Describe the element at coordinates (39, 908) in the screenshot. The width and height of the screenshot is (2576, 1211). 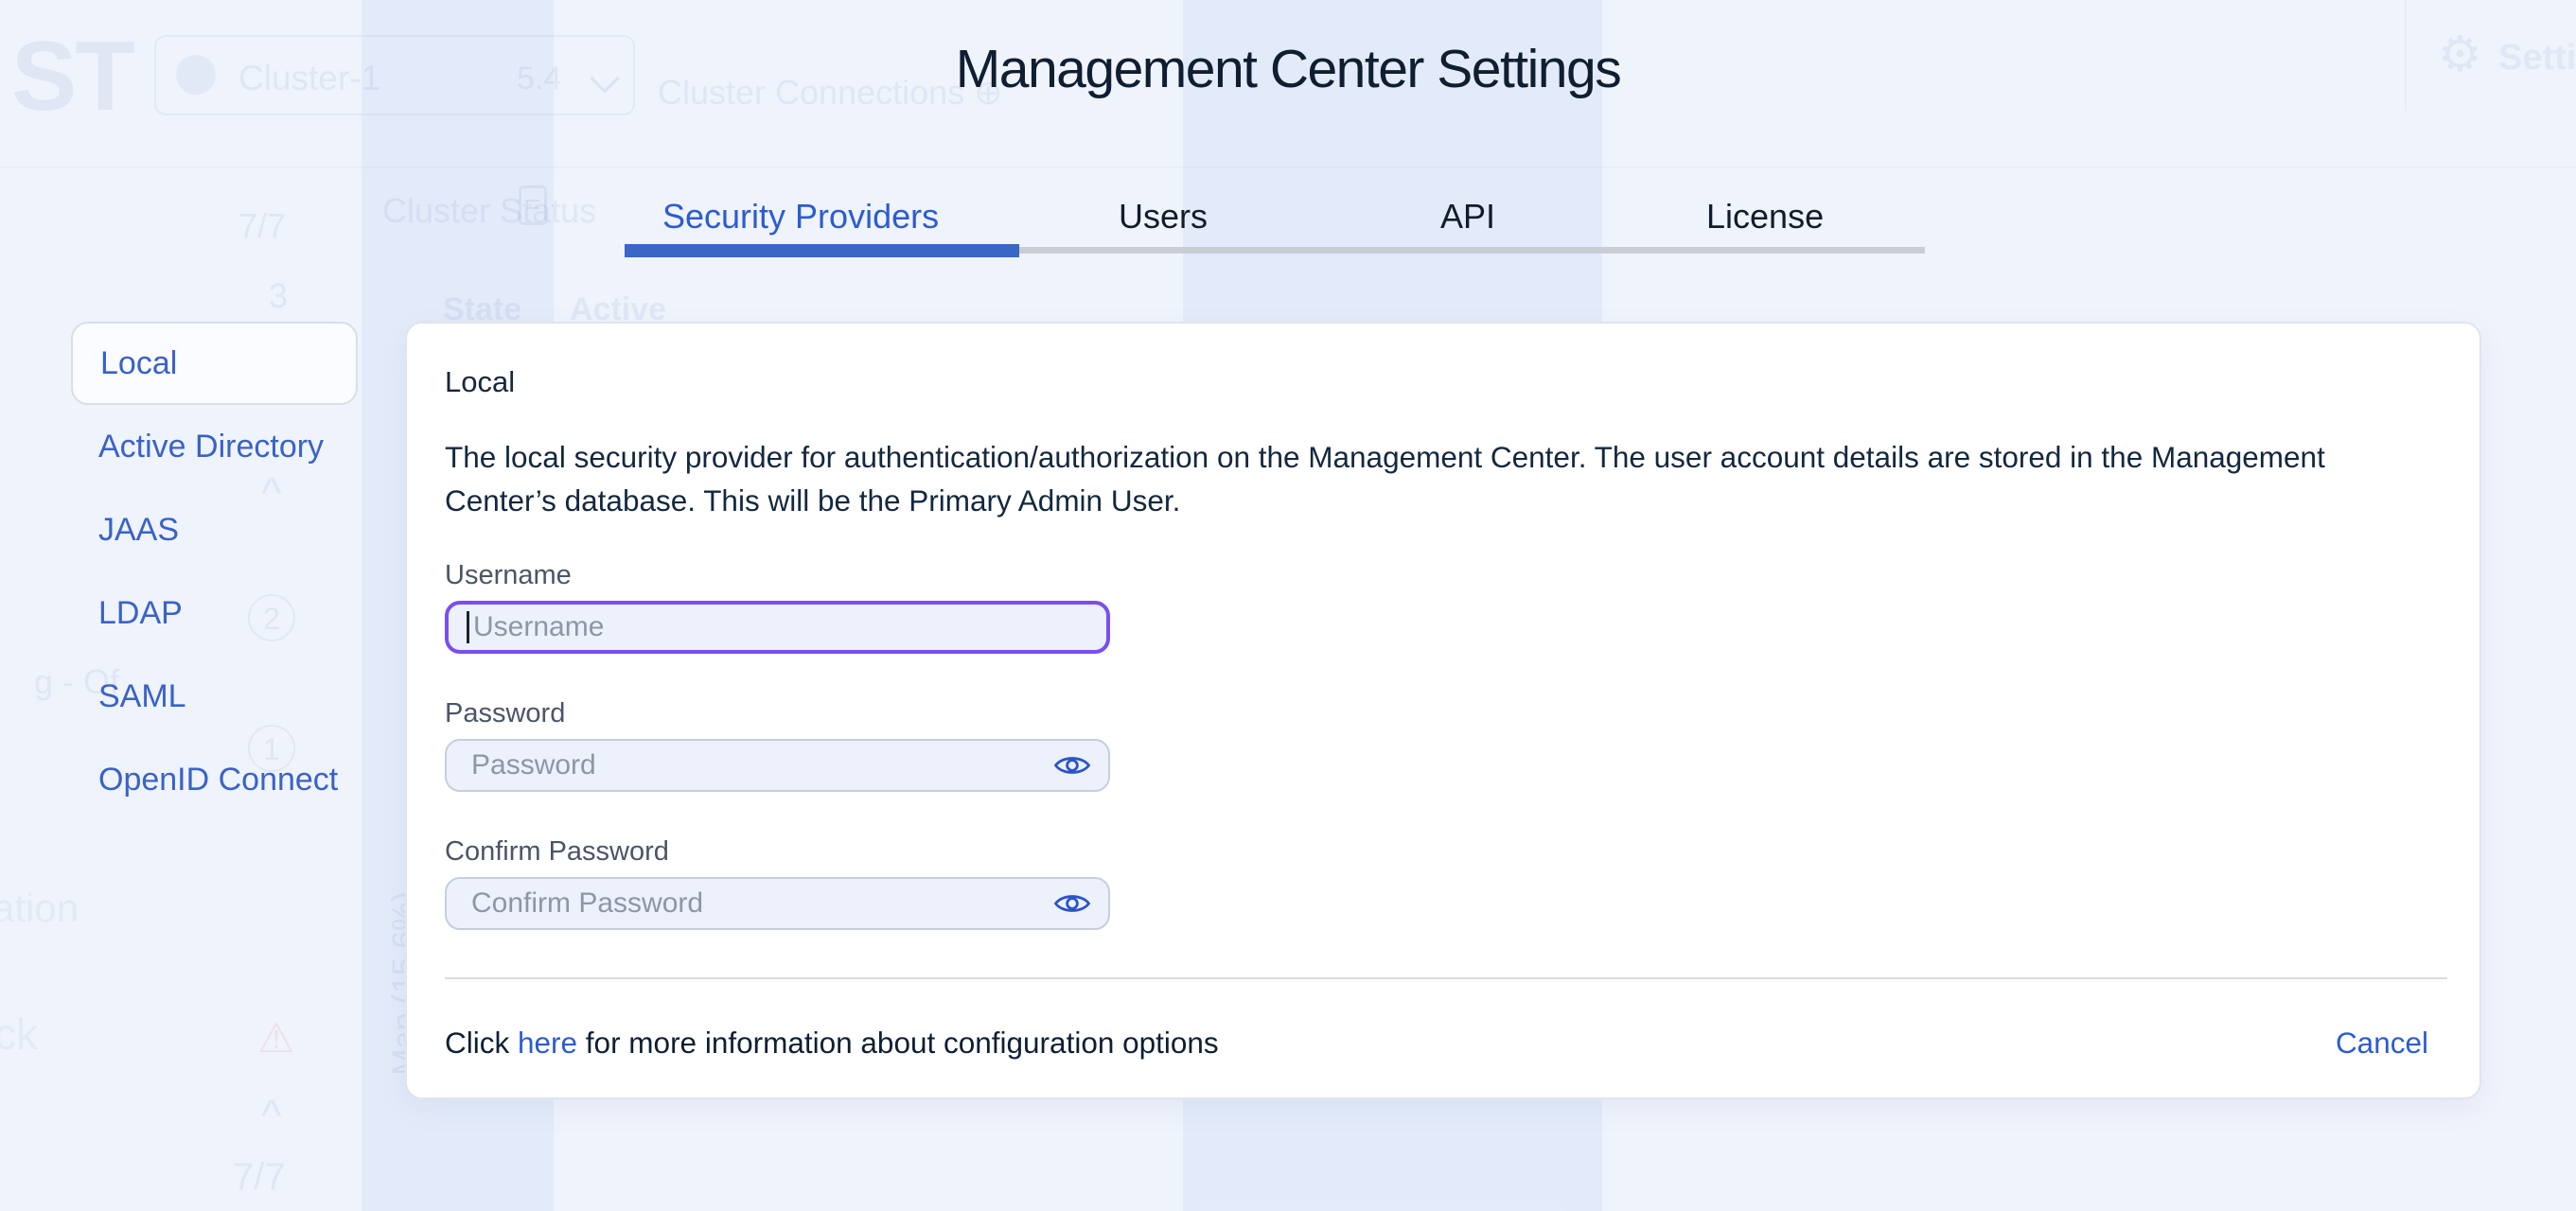
I see `background-text-fragment: ation` at that location.